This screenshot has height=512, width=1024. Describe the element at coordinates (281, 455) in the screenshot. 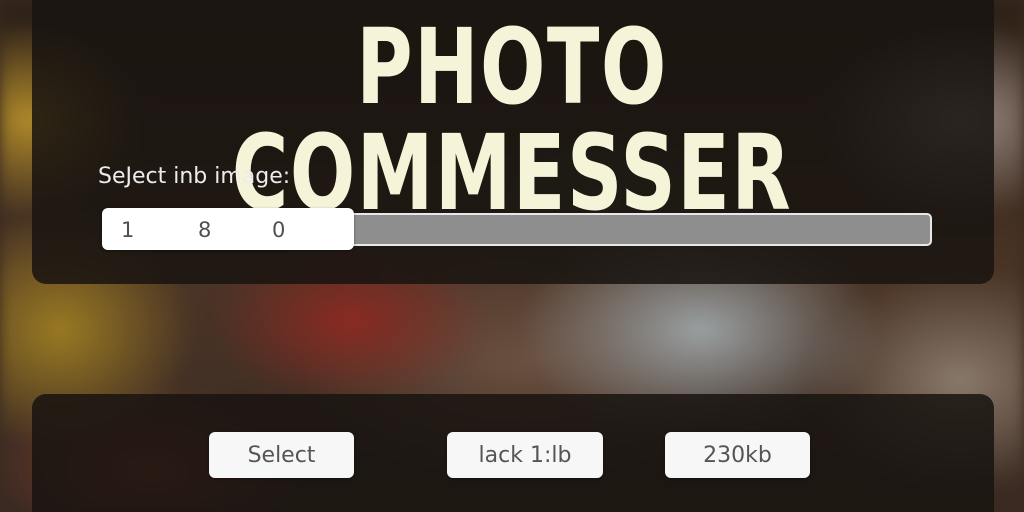

I see `select-button: Select` at that location.